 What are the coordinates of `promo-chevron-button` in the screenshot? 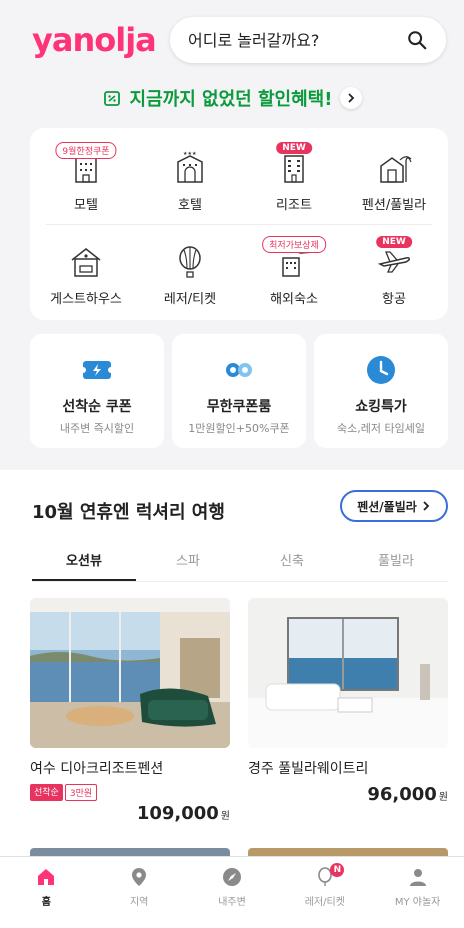 It's located at (351, 98).